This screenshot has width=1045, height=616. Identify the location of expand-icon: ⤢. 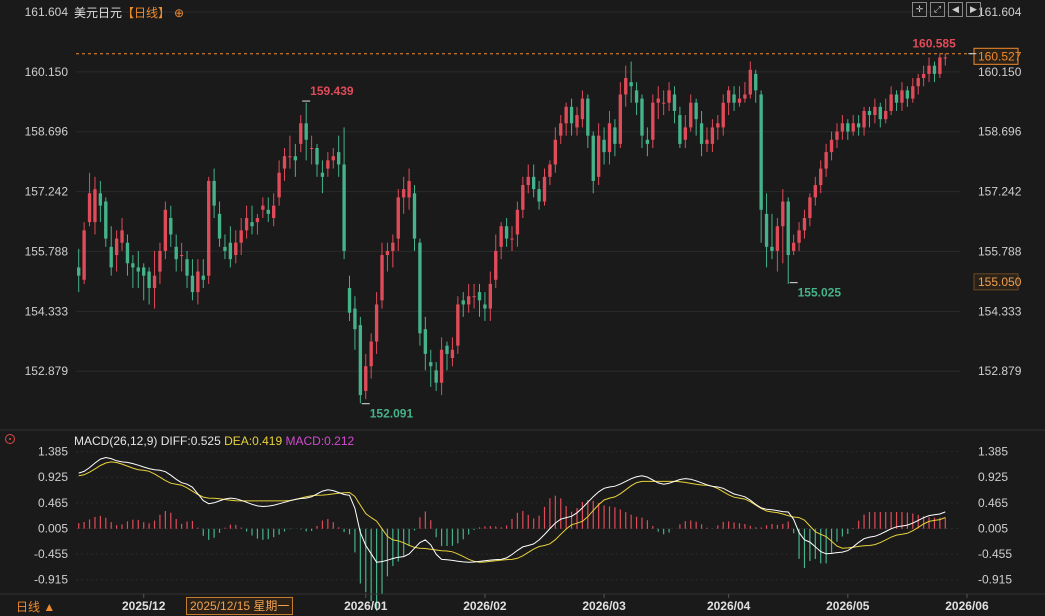
(937, 9).